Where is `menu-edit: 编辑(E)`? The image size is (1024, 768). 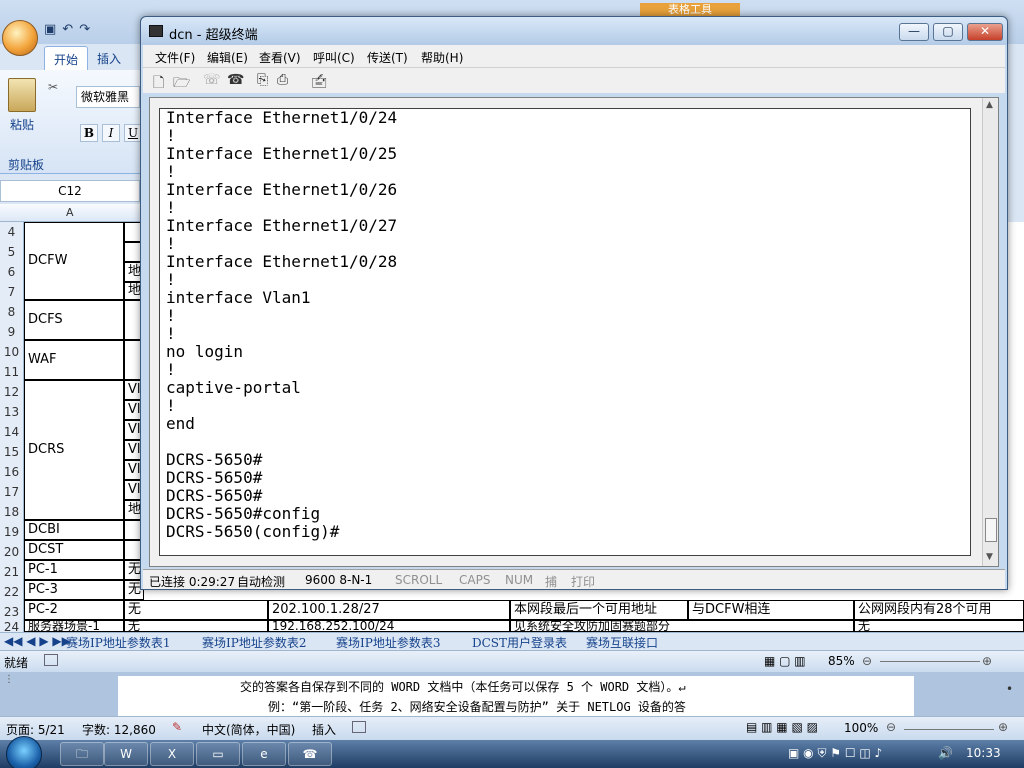 menu-edit: 编辑(E) is located at coordinates (227, 57).